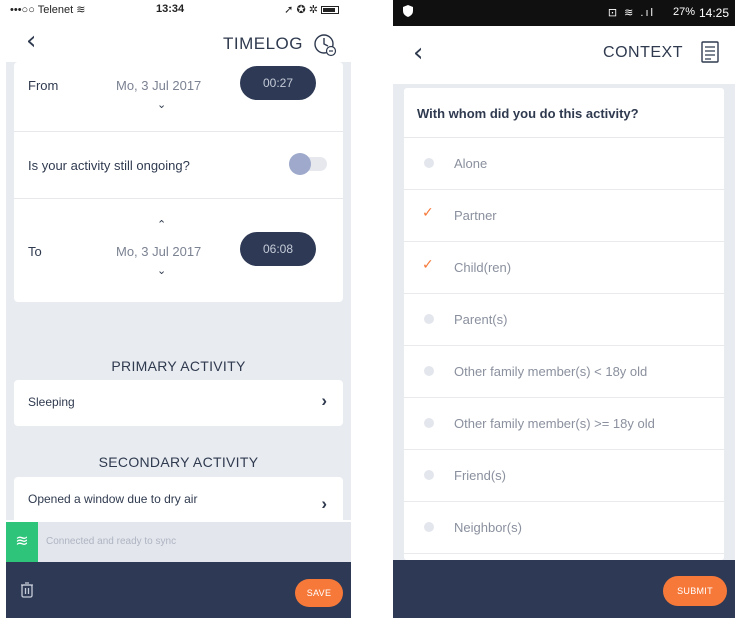 Image resolution: width=735 pixels, height=618 pixels. I want to click on to-date: Mo, 3 Jul 2017, so click(158, 251).